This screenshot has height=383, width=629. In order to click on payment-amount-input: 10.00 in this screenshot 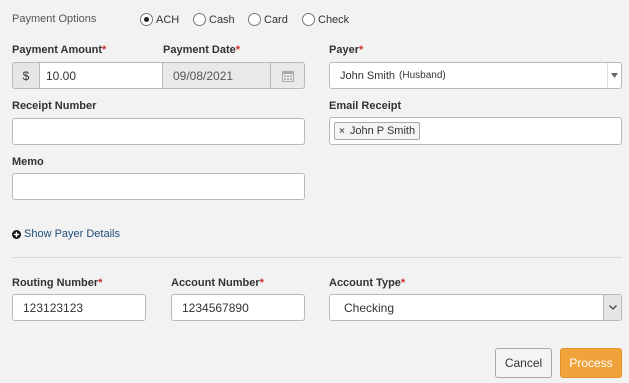, I will do `click(101, 75)`.